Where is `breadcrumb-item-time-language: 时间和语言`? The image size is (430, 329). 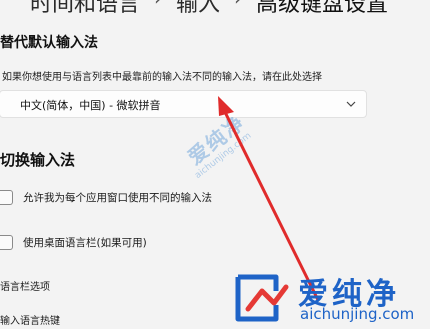 breadcrumb-item-time-language: 时间和语言 is located at coordinates (85, 9).